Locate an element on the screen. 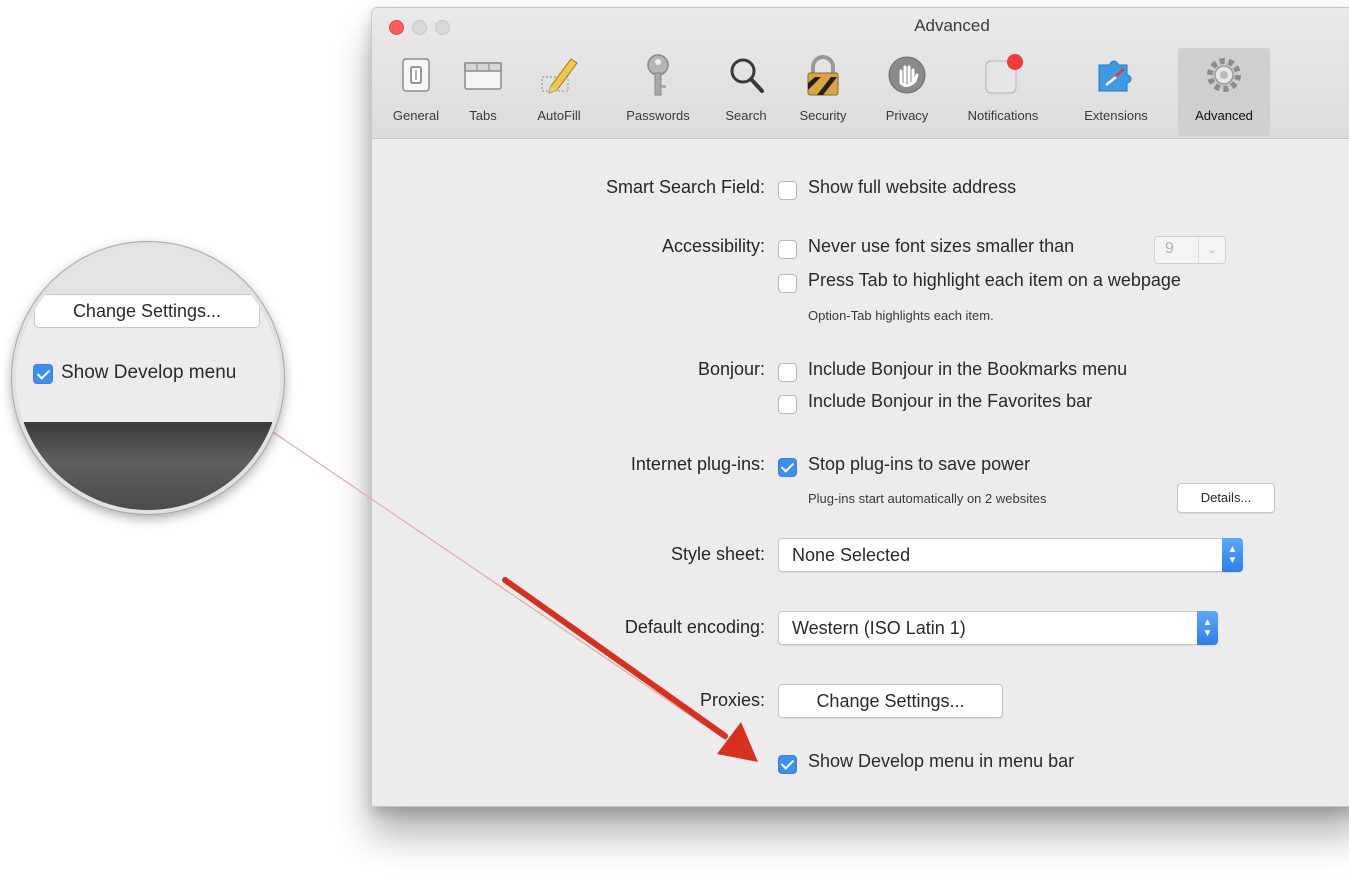 The height and width of the screenshot is (886, 1349). hand-icon is located at coordinates (907, 75).